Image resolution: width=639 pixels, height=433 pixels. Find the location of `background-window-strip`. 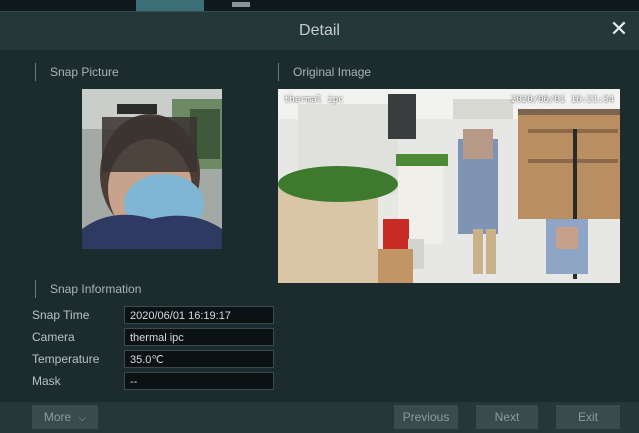

background-window-strip is located at coordinates (319, 5).